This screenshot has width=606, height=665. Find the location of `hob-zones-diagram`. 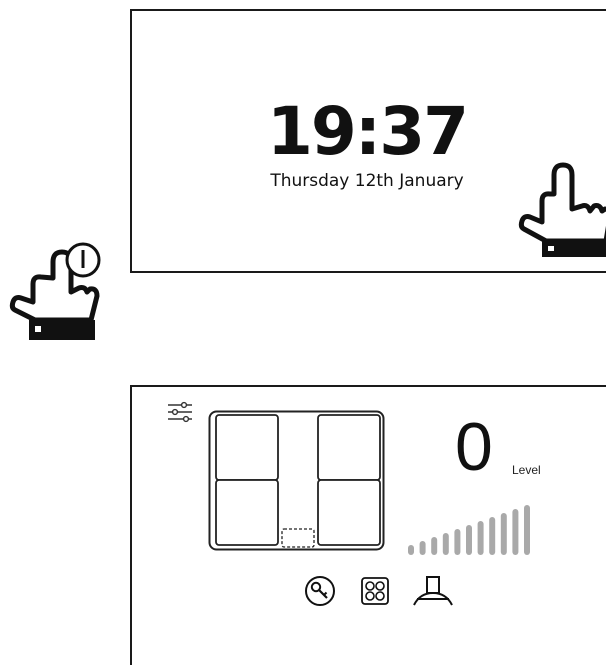

hob-zones-diagram is located at coordinates (296, 480).